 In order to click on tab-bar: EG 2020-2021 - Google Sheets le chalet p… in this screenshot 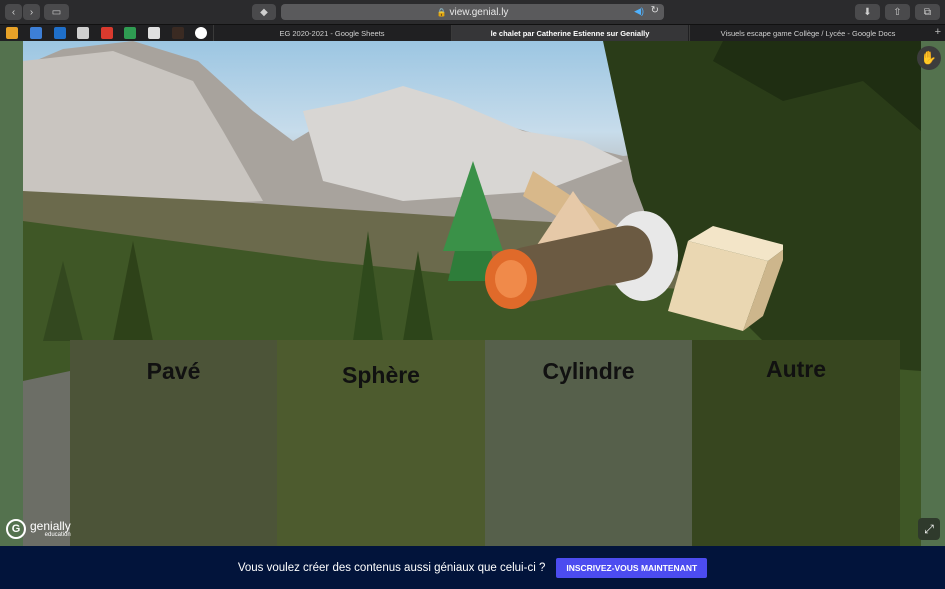, I will do `click(472, 33)`.